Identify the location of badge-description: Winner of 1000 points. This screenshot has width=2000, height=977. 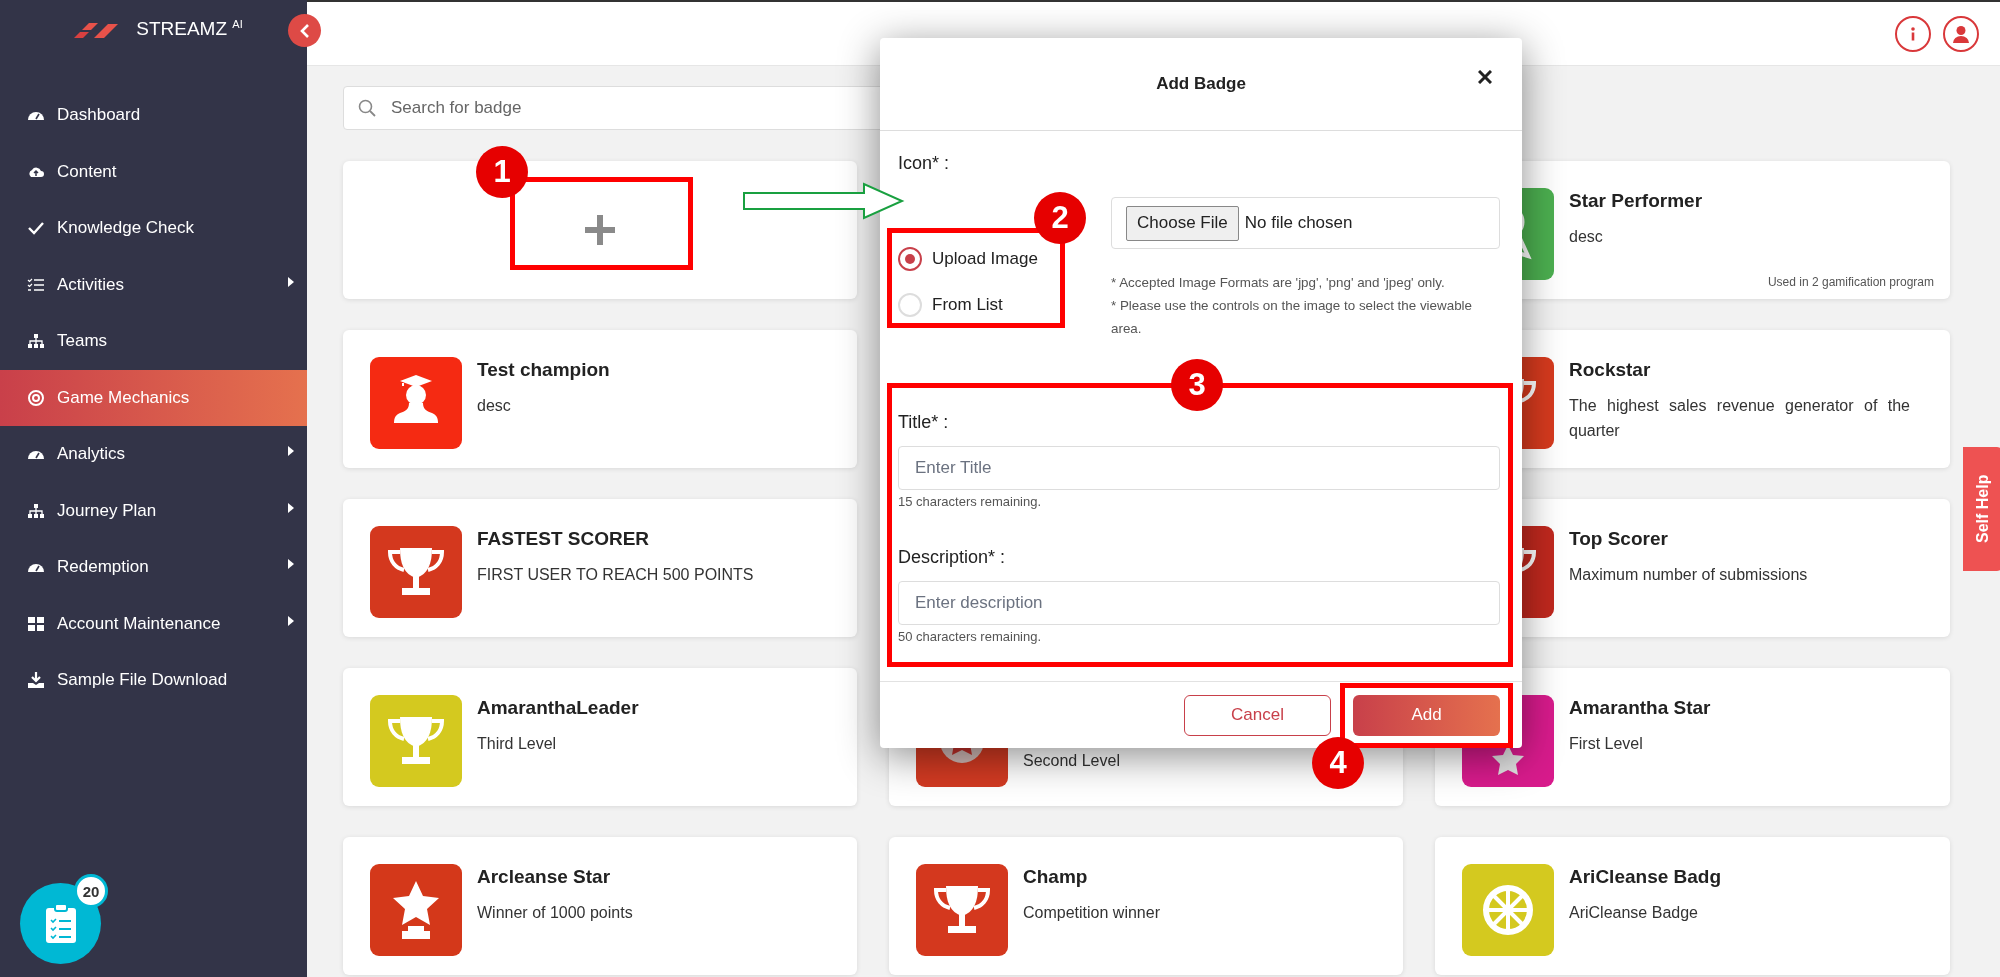
(555, 913).